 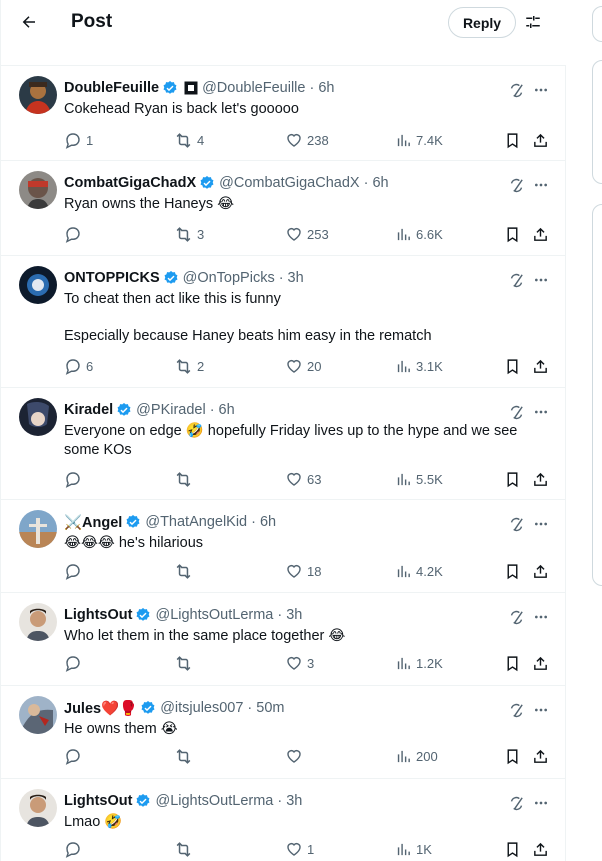 I want to click on like-action: 1, so click(x=299, y=849).